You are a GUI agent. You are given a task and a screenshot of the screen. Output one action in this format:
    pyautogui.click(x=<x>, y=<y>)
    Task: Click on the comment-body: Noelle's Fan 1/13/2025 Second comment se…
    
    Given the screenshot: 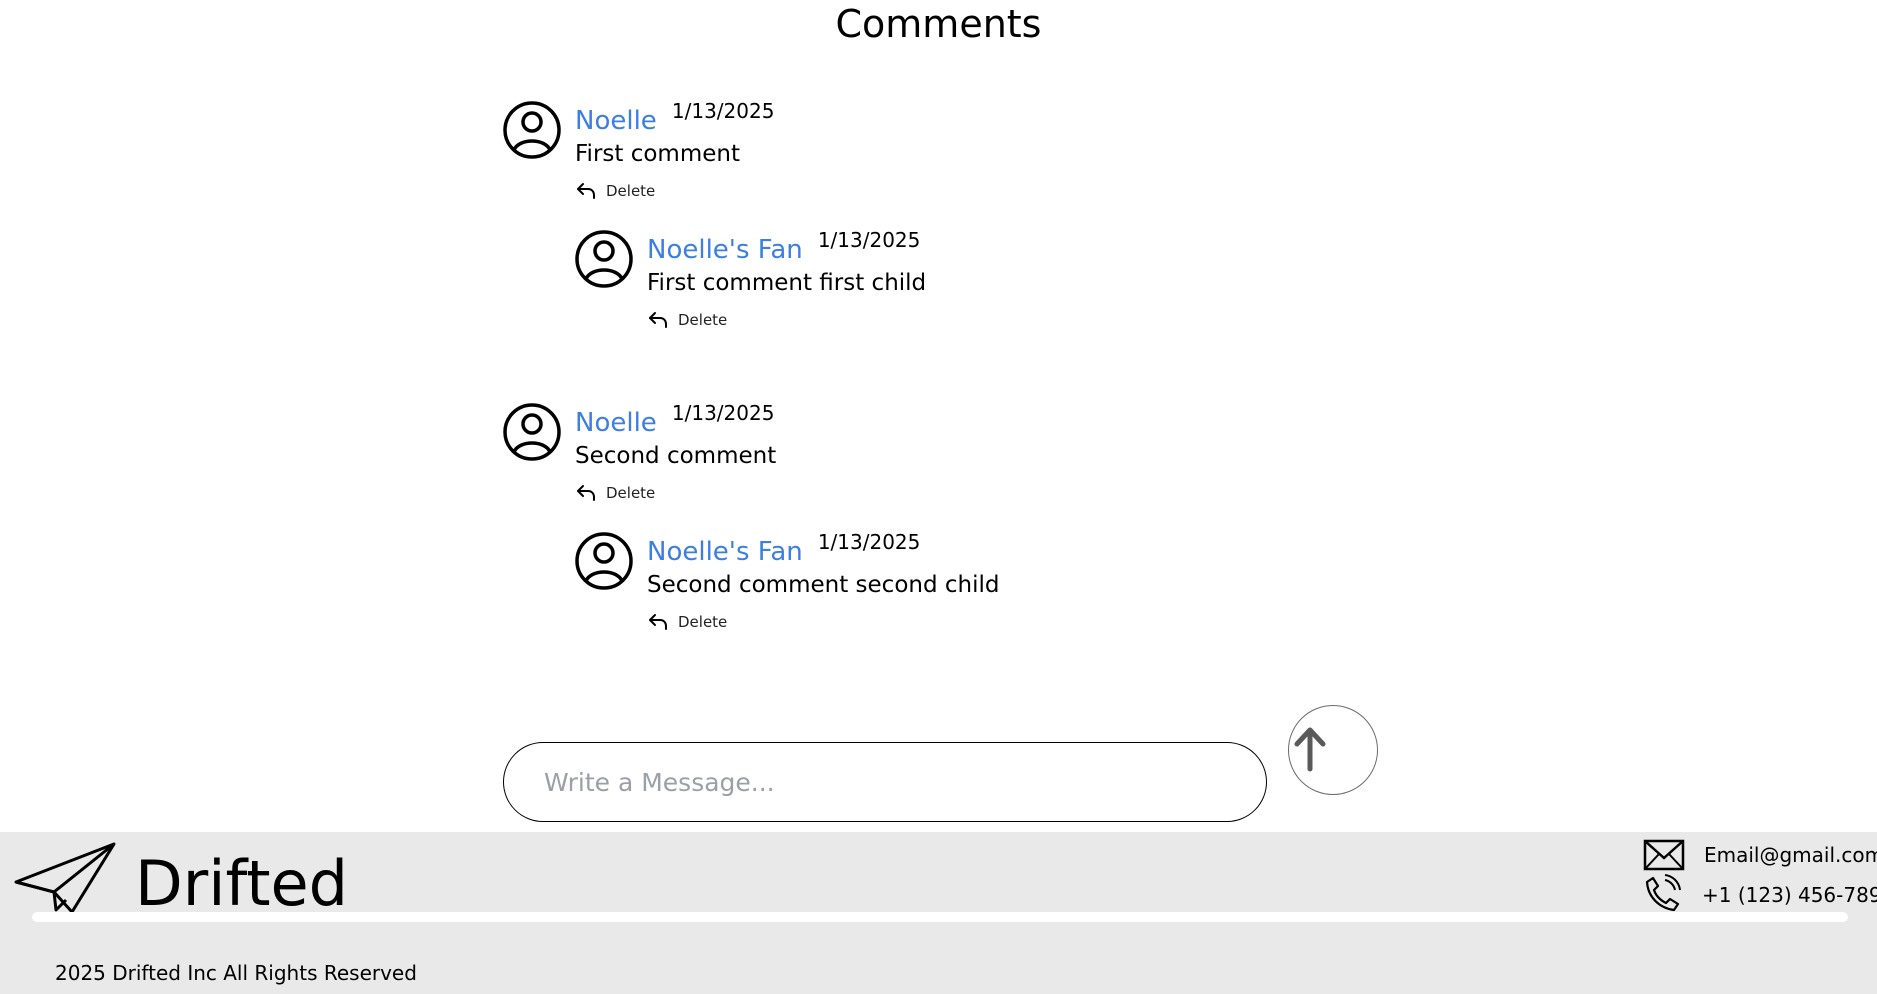 What is the action you would take?
    pyautogui.click(x=823, y=583)
    